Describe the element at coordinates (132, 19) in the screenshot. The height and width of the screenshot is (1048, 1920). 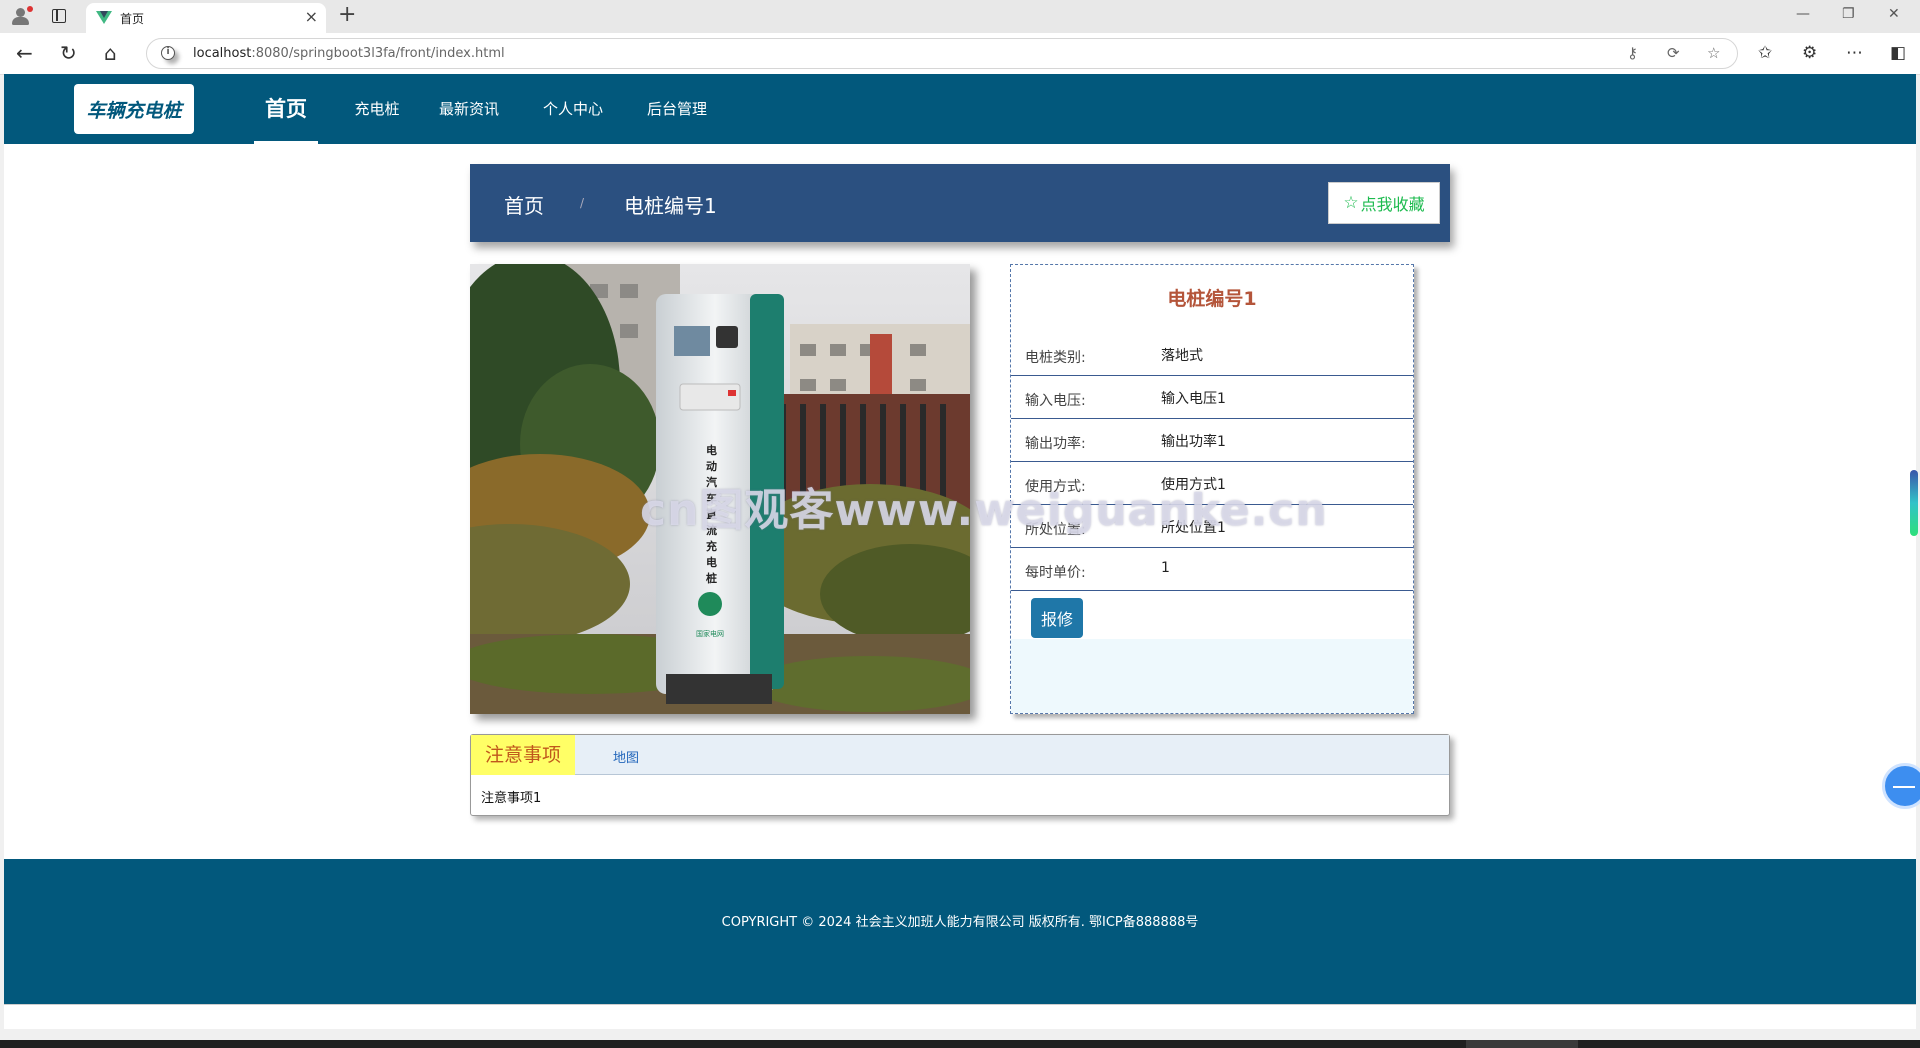
I see `browser-tab-title: 首页` at that location.